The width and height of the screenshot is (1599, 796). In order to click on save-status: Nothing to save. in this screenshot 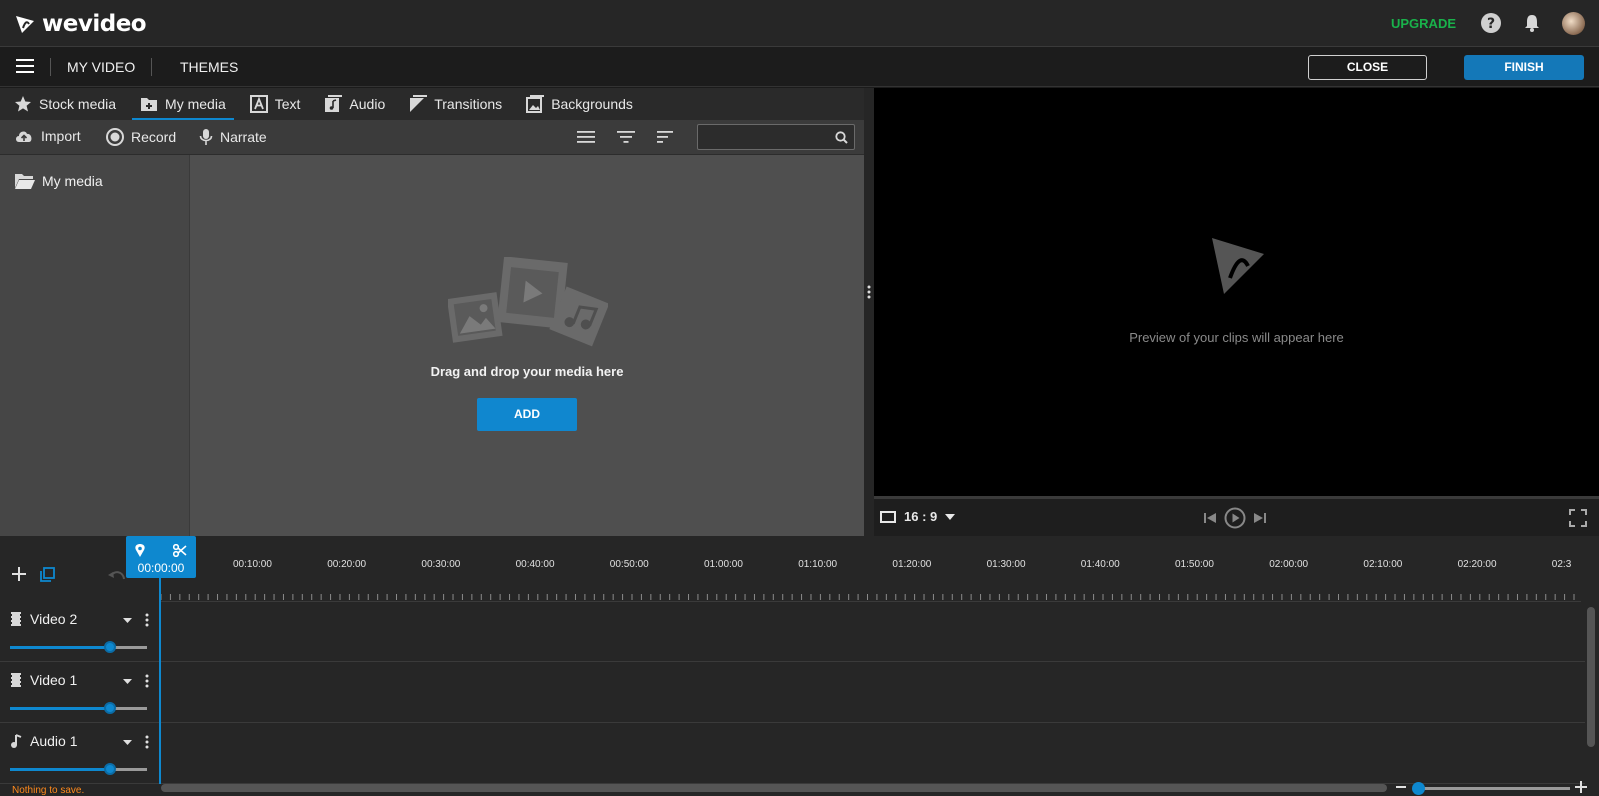, I will do `click(48, 790)`.